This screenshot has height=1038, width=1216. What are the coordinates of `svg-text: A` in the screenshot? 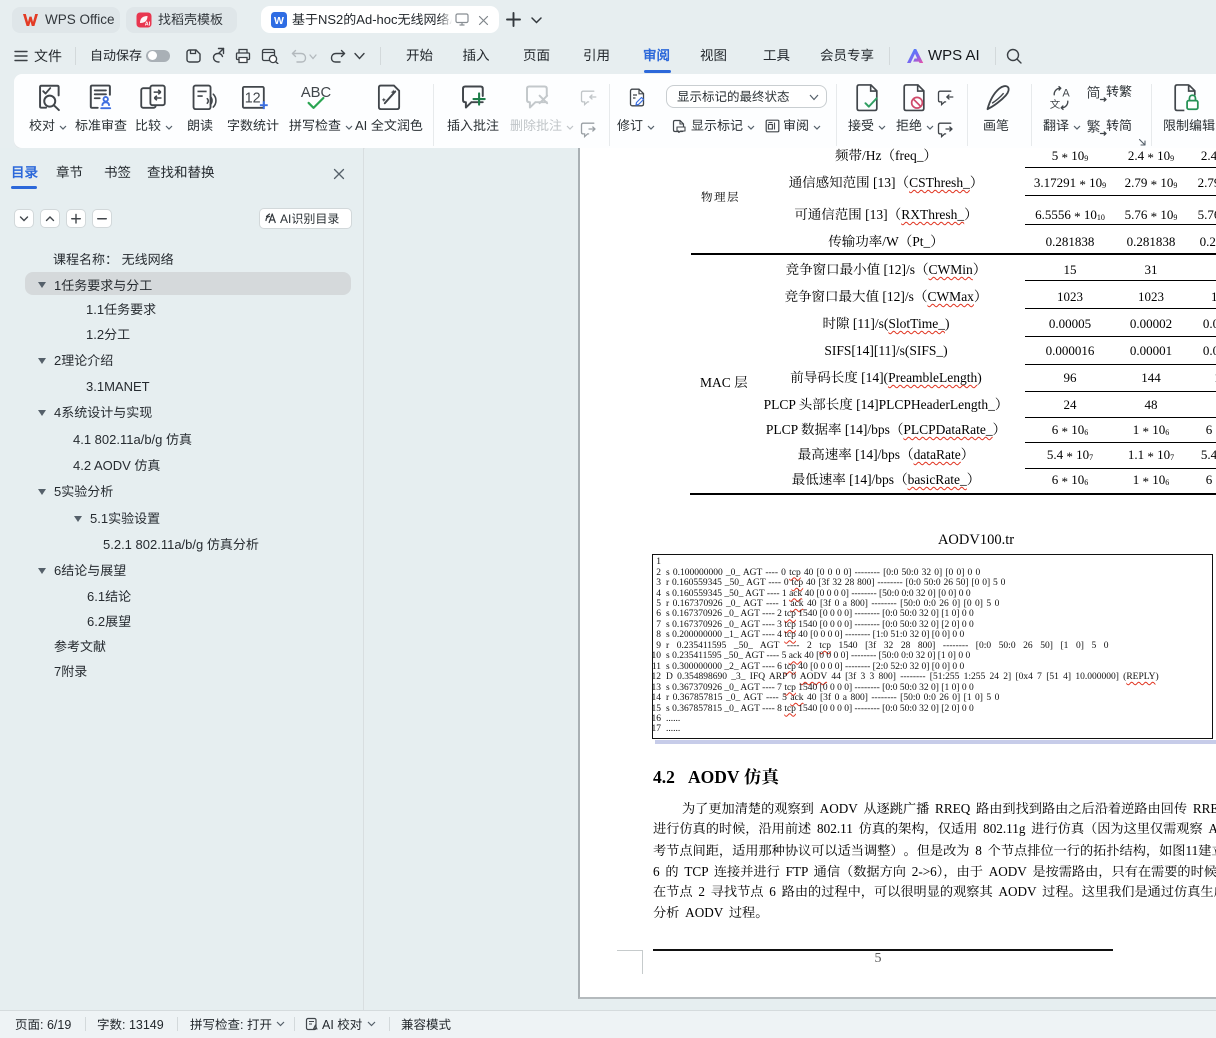 It's located at (1066, 94).